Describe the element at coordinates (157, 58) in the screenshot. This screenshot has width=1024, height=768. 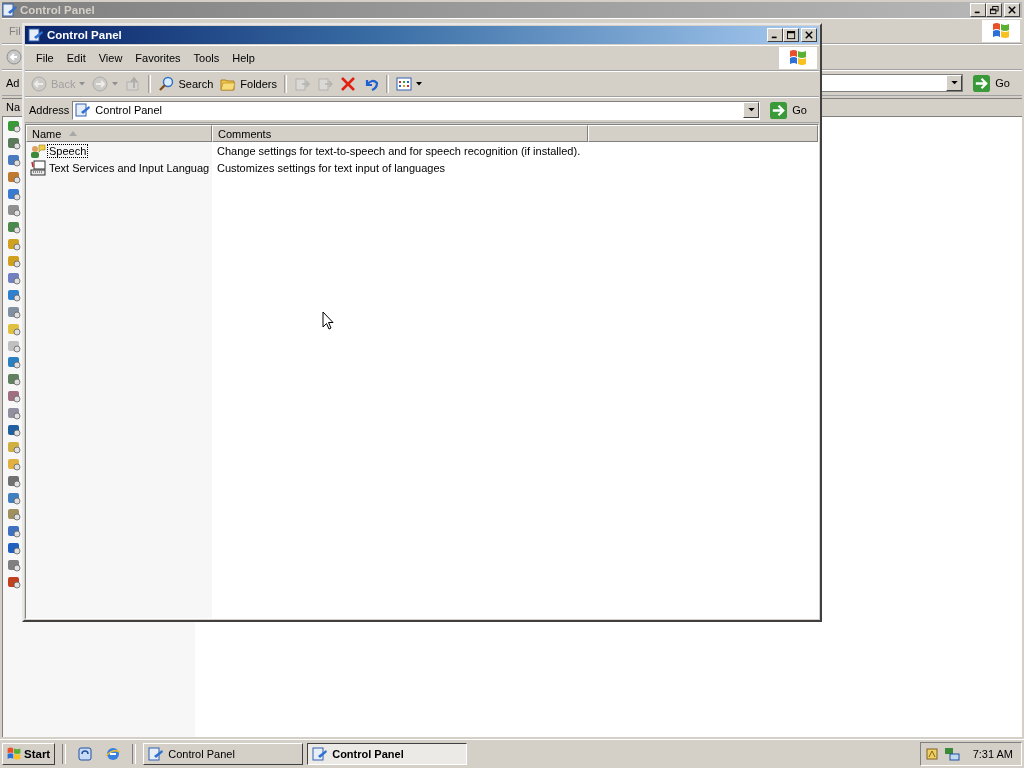
I see `menu-item: Favorites` at that location.